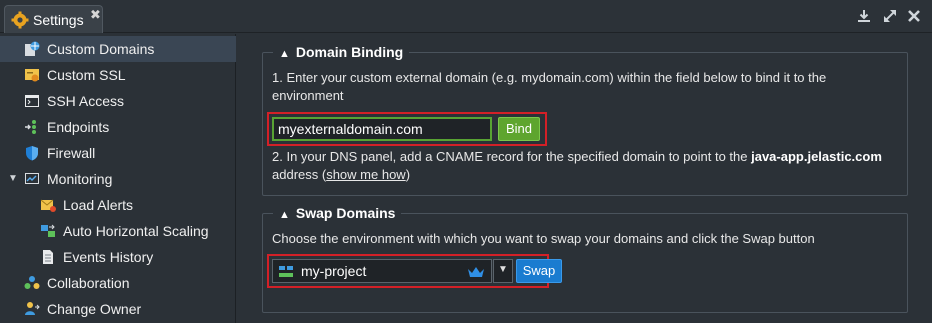 The width and height of the screenshot is (932, 323). I want to click on swap-controls-highlight: my-project ▼ Swap, so click(414, 271).